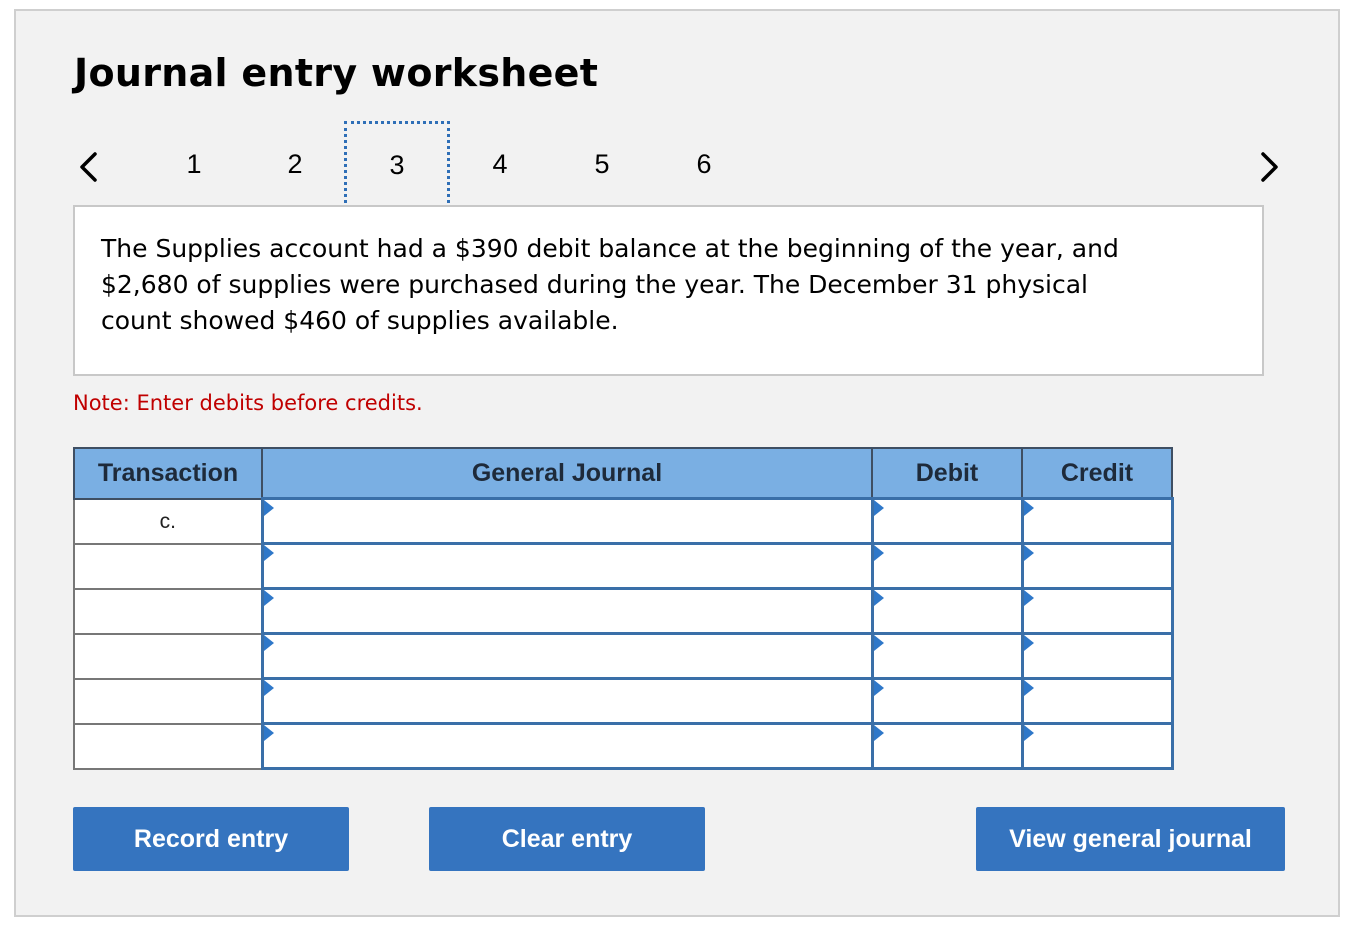 The height and width of the screenshot is (934, 1358). Describe the element at coordinates (677, 166) in the screenshot. I see `pagination: 1 2 3 4 5 6` at that location.